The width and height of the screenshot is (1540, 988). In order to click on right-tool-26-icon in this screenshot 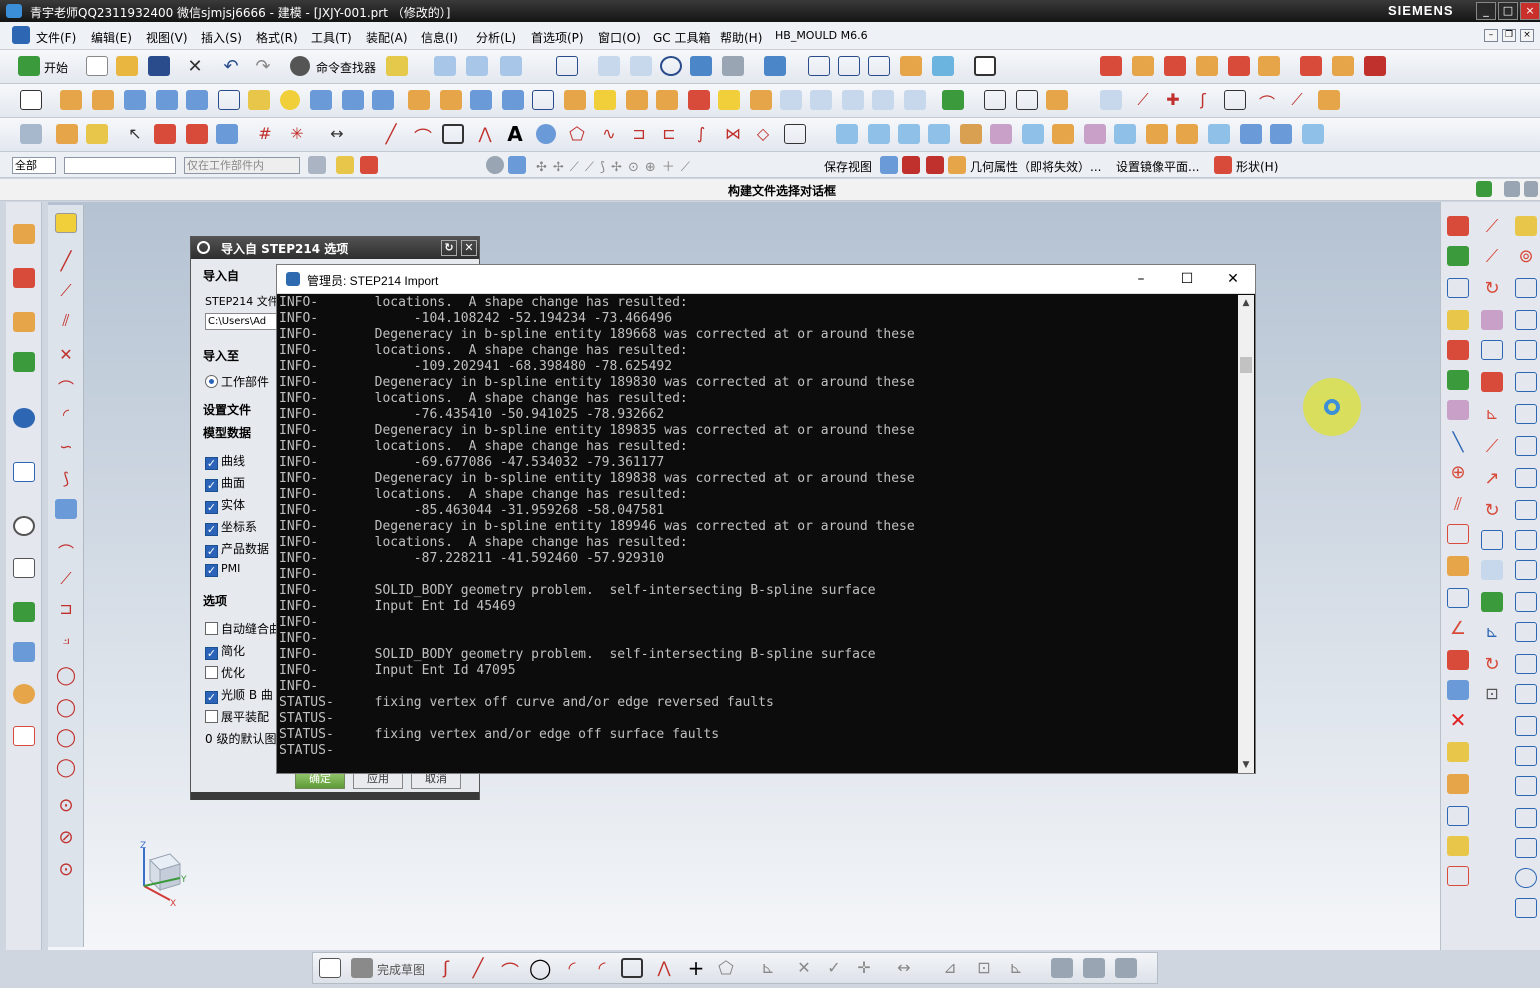, I will do `click(1492, 350)`.